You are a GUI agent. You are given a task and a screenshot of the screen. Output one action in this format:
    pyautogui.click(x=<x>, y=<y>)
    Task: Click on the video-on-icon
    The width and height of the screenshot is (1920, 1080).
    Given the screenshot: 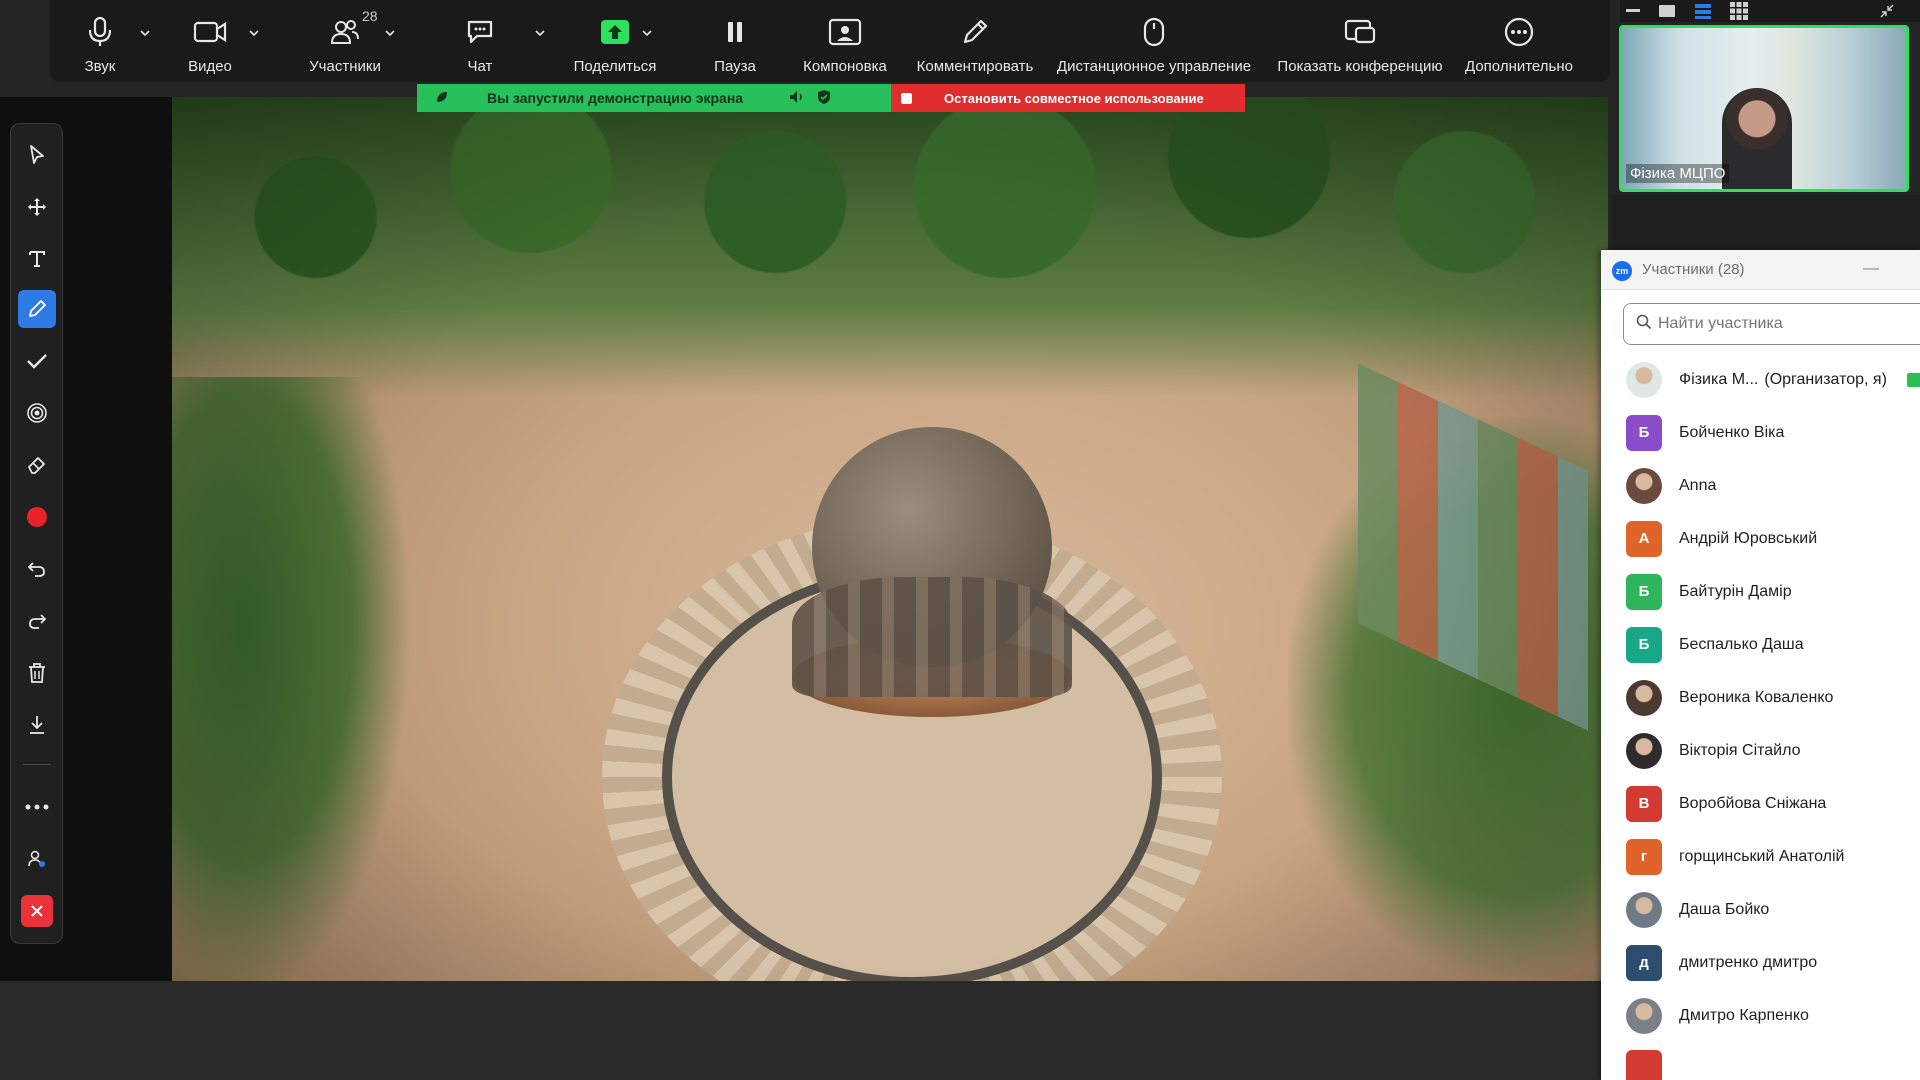 What is the action you would take?
    pyautogui.click(x=1913, y=379)
    